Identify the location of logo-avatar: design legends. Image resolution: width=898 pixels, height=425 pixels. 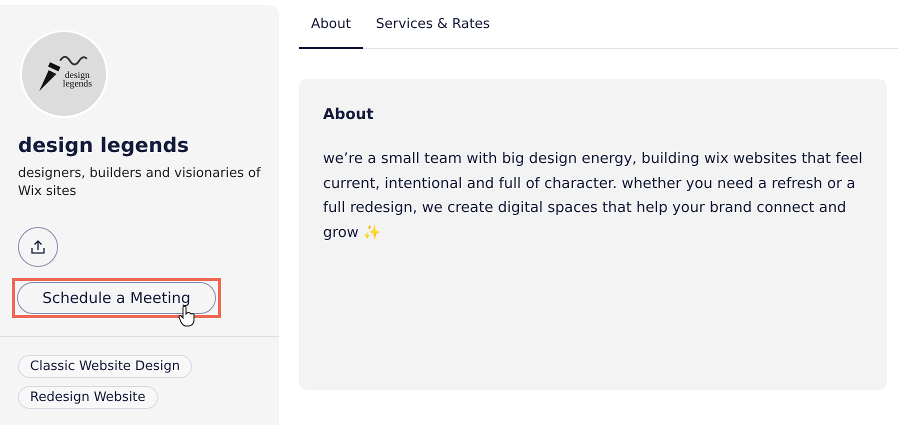
(64, 74).